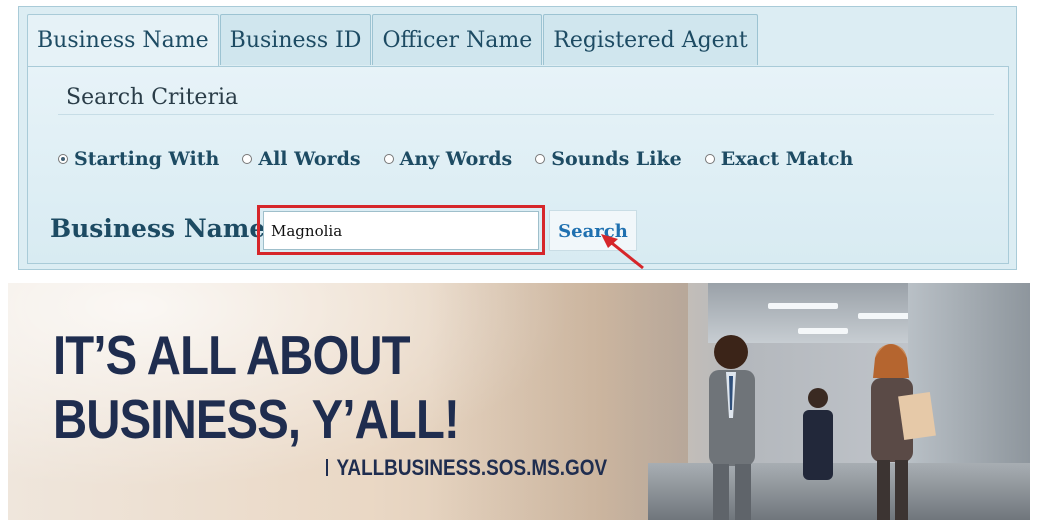 Image resolution: width=1039 pixels, height=526 pixels. I want to click on radio-any-words: Any Words, so click(448, 159).